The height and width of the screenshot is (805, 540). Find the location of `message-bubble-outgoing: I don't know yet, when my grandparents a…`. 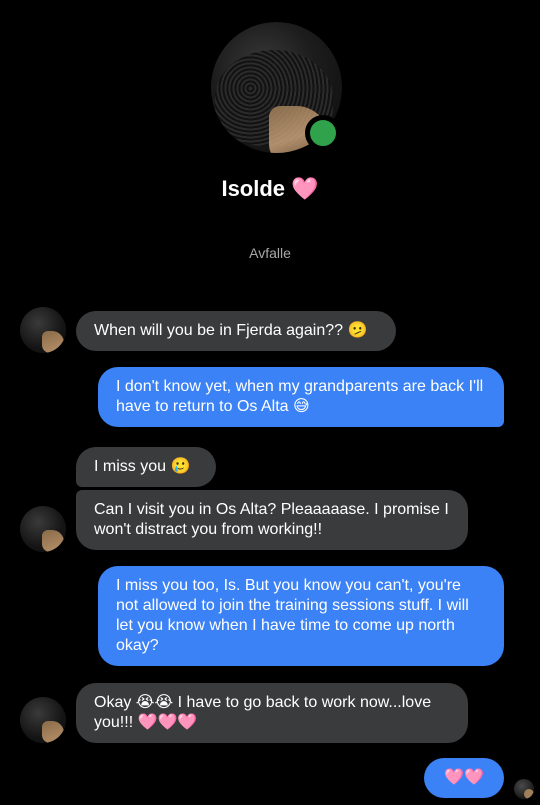

message-bubble-outgoing: I don't know yet, when my grandparents a… is located at coordinates (301, 397).